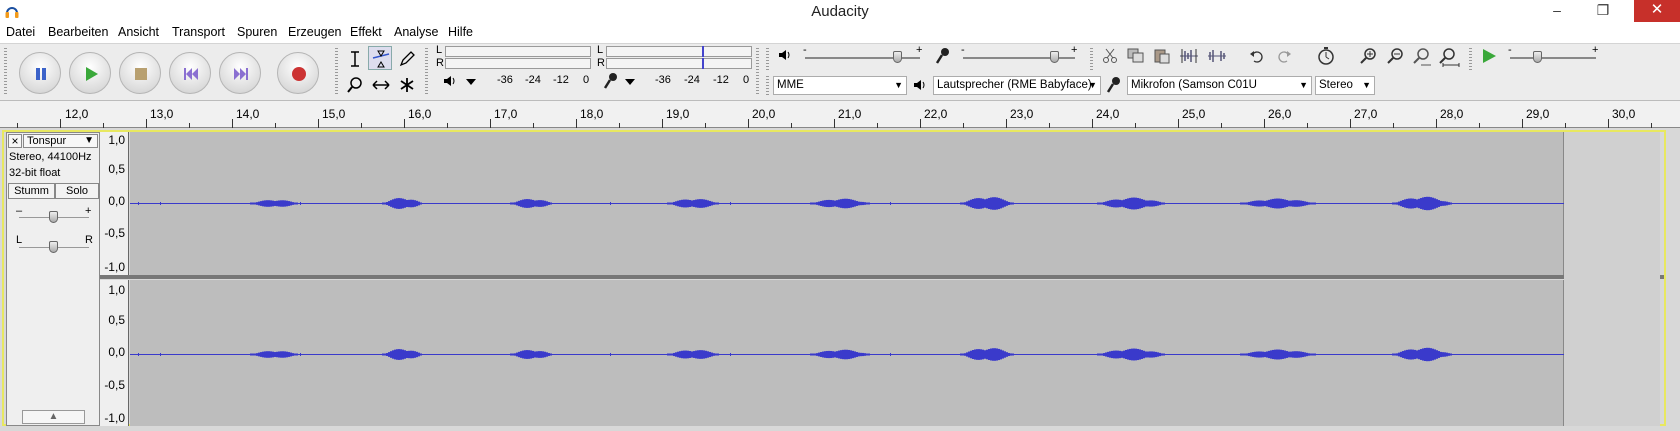  Describe the element at coordinates (703, 63) in the screenshot. I see `record-peak-hold-right` at that location.